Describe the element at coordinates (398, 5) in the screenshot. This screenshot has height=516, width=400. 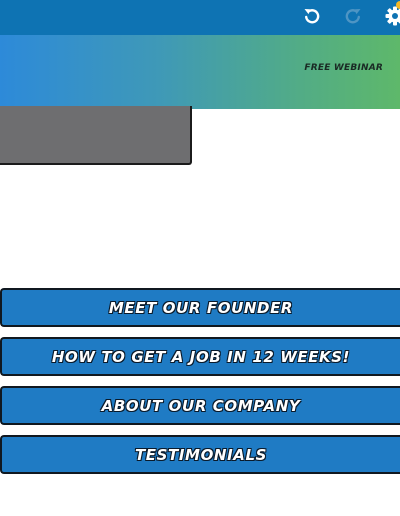
I see `notification-dot` at that location.